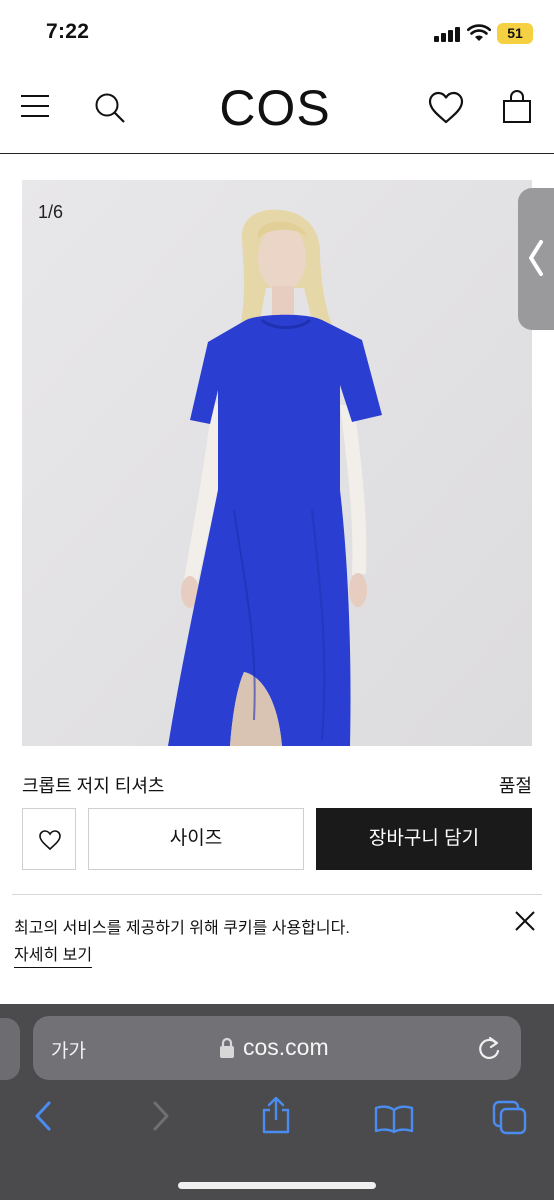 The width and height of the screenshot is (554, 1200). What do you see at coordinates (525, 921) in the screenshot?
I see `close-icon` at bounding box center [525, 921].